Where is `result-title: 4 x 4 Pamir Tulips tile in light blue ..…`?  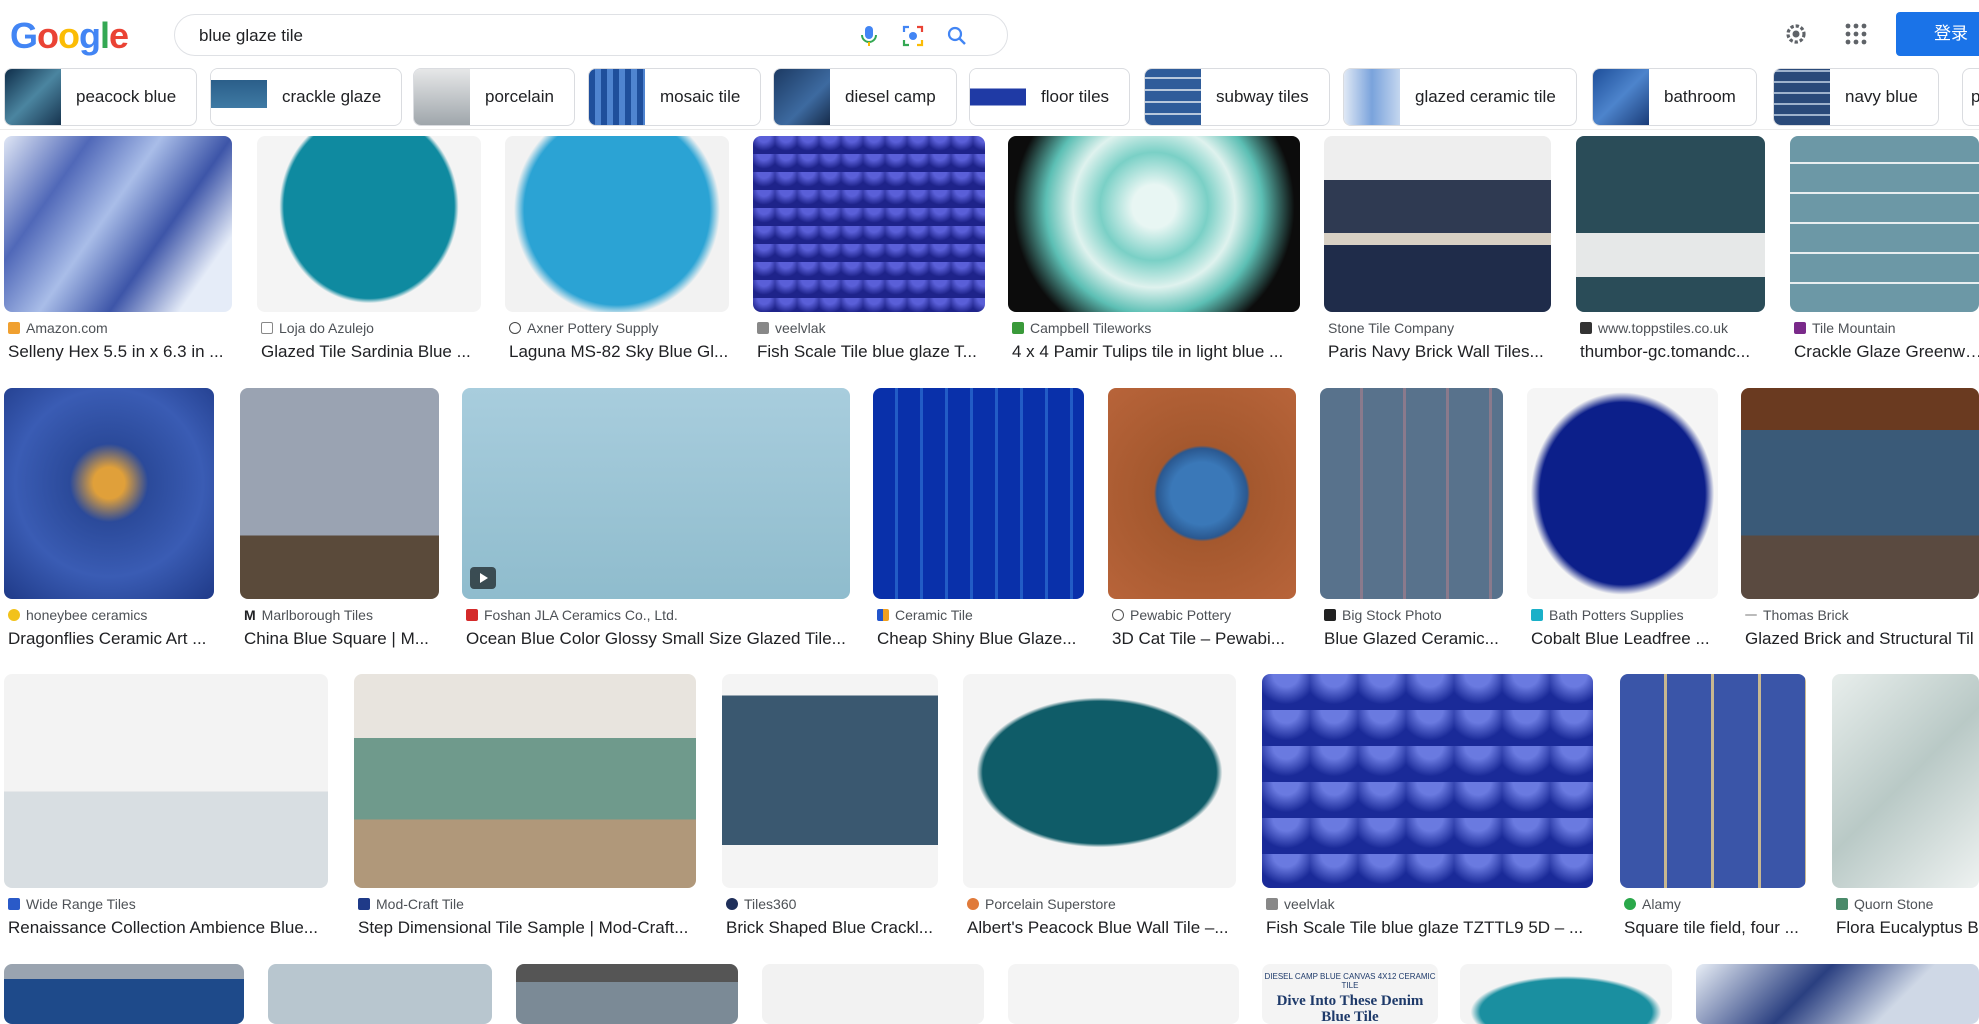
result-title: 4 x 4 Pamir Tulips tile in light blue ..… is located at coordinates (1158, 352).